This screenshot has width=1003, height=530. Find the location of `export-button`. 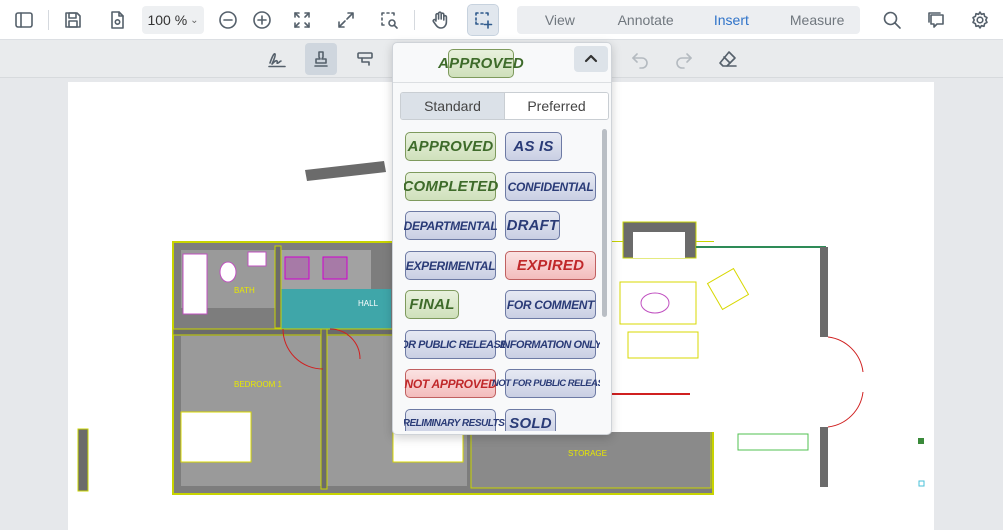

export-button is located at coordinates (117, 20).